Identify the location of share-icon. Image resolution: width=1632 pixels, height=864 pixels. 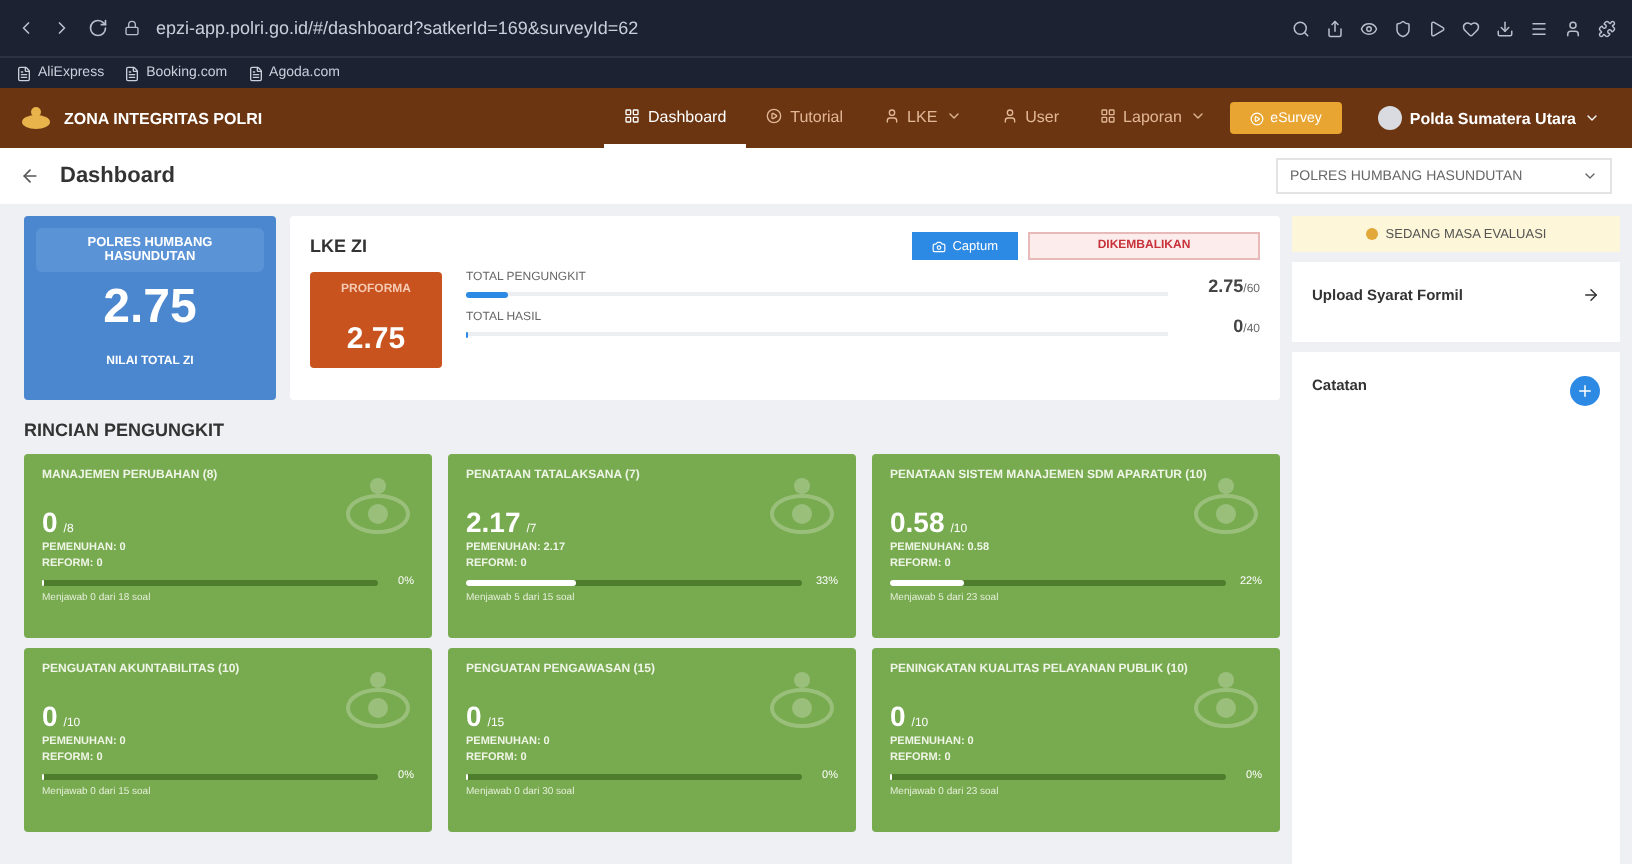
(1335, 28).